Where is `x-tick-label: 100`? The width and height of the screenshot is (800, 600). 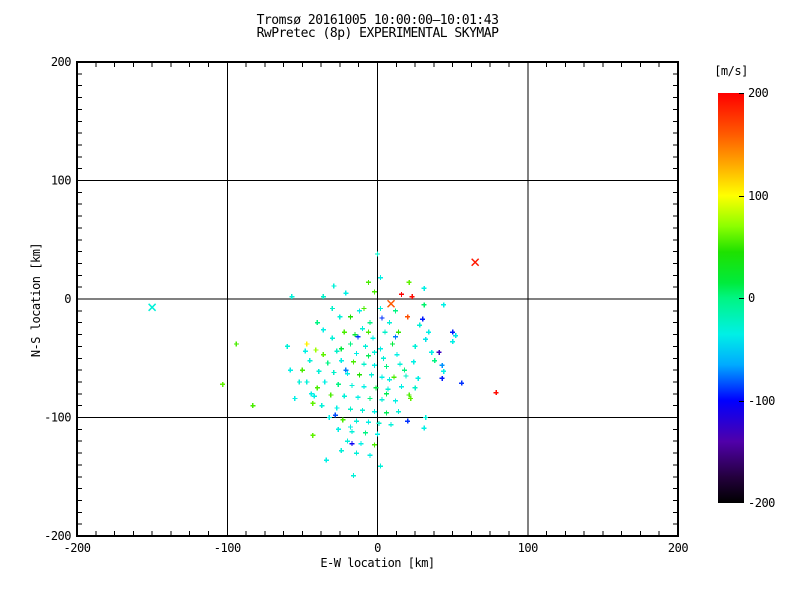
x-tick-label: 100 is located at coordinates (528, 548).